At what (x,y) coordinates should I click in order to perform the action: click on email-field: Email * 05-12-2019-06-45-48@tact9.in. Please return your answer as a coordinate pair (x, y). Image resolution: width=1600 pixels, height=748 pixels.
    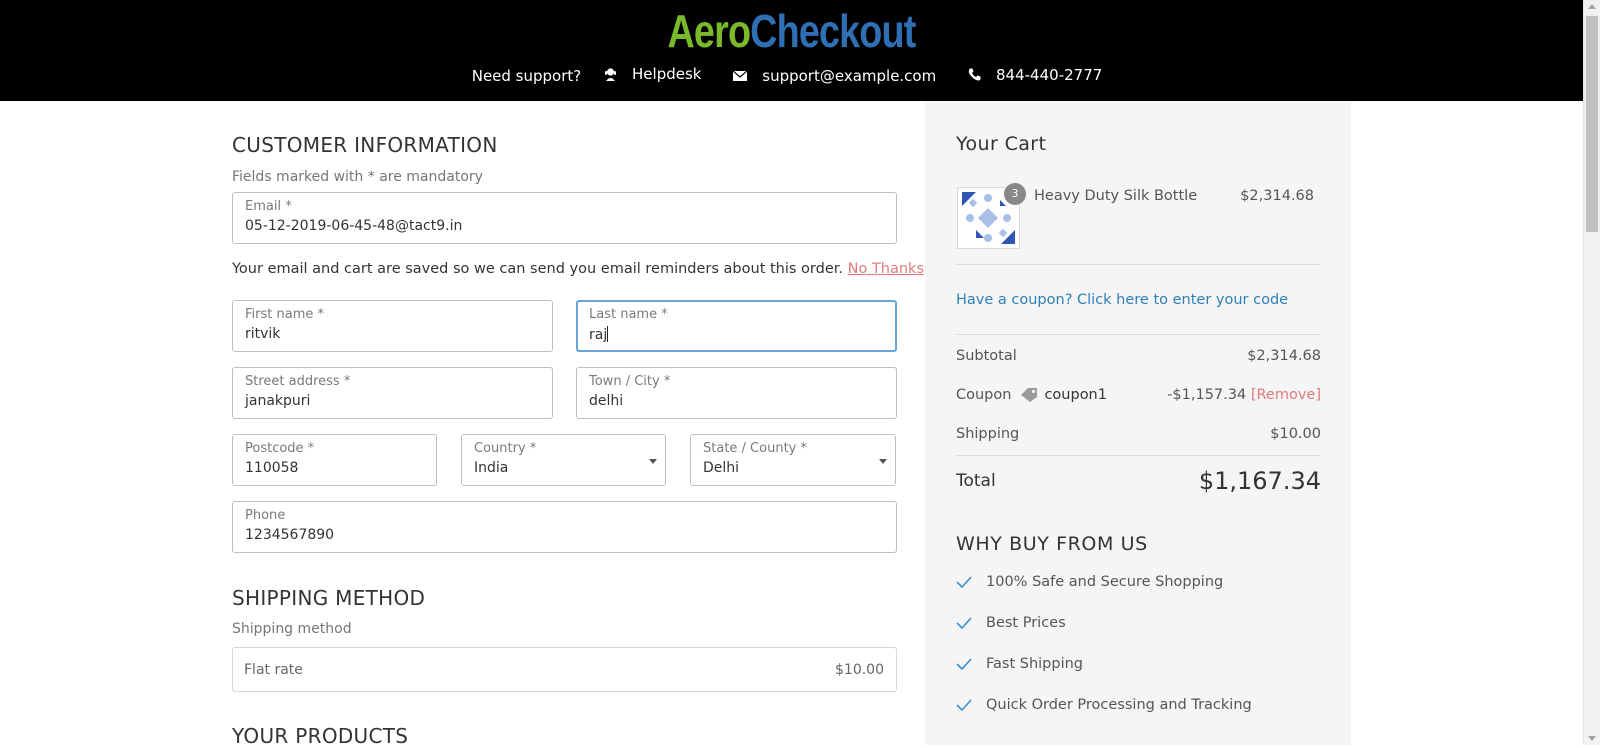
    Looking at the image, I should click on (564, 218).